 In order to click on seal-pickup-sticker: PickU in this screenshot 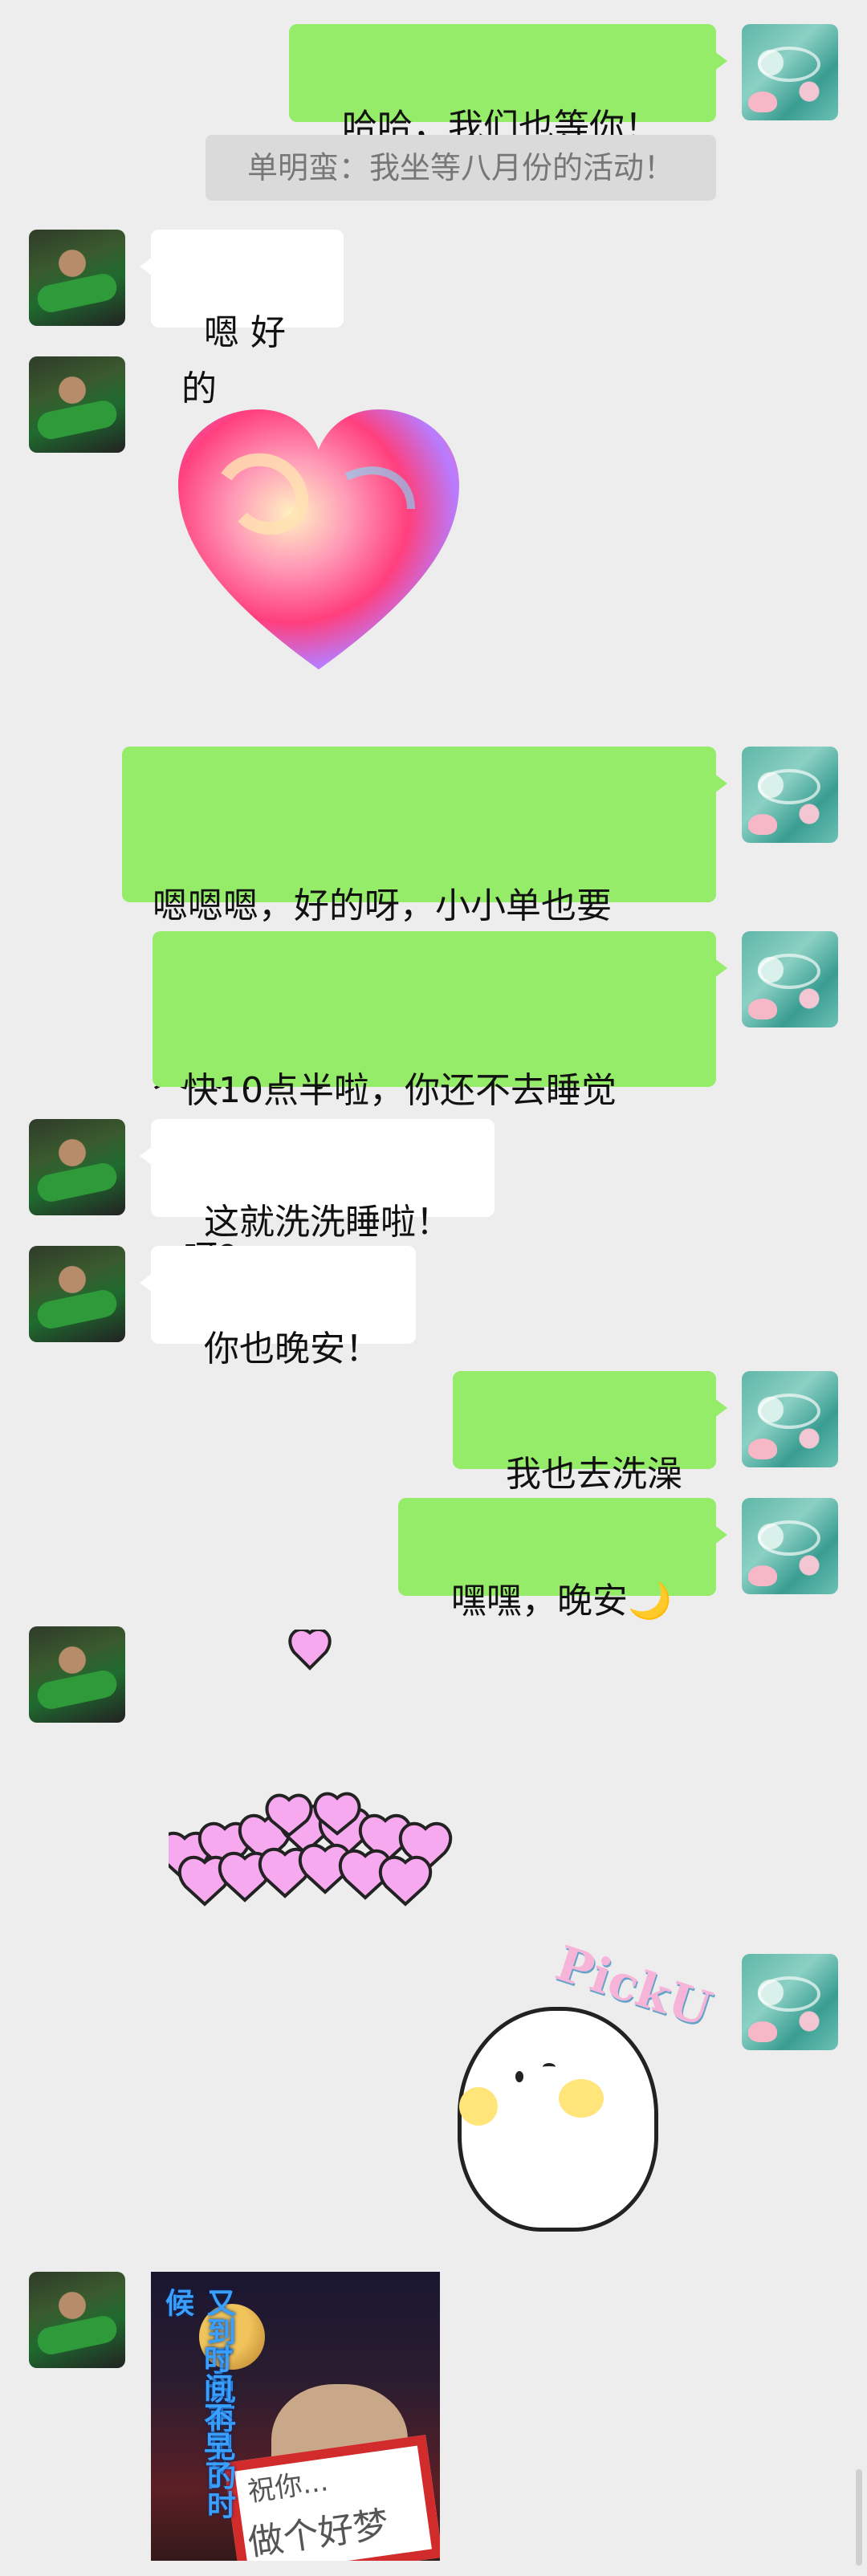, I will do `click(584, 2083)`.